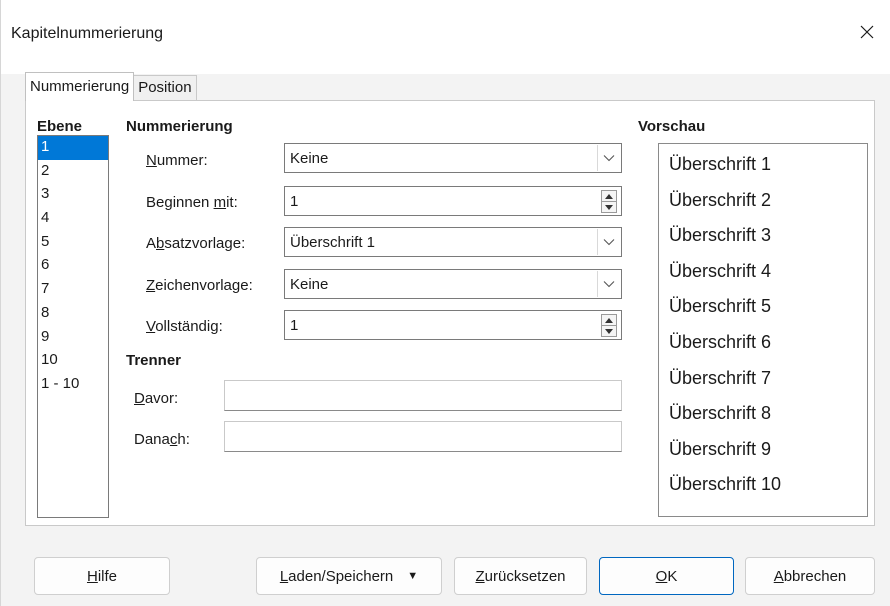 Image resolution: width=890 pixels, height=606 pixels. I want to click on paragraph-style-label: Absatzvorlage:, so click(196, 243).